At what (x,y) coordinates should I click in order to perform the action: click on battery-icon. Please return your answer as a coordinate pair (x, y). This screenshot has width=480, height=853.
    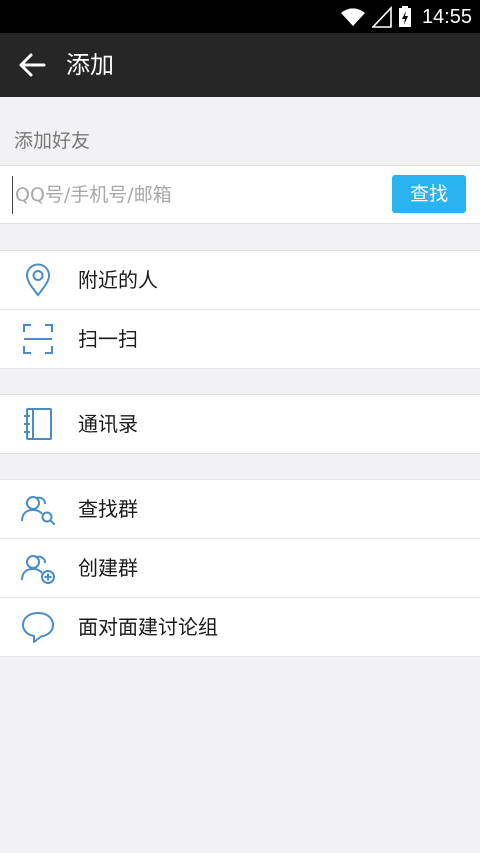
    Looking at the image, I should click on (404, 16).